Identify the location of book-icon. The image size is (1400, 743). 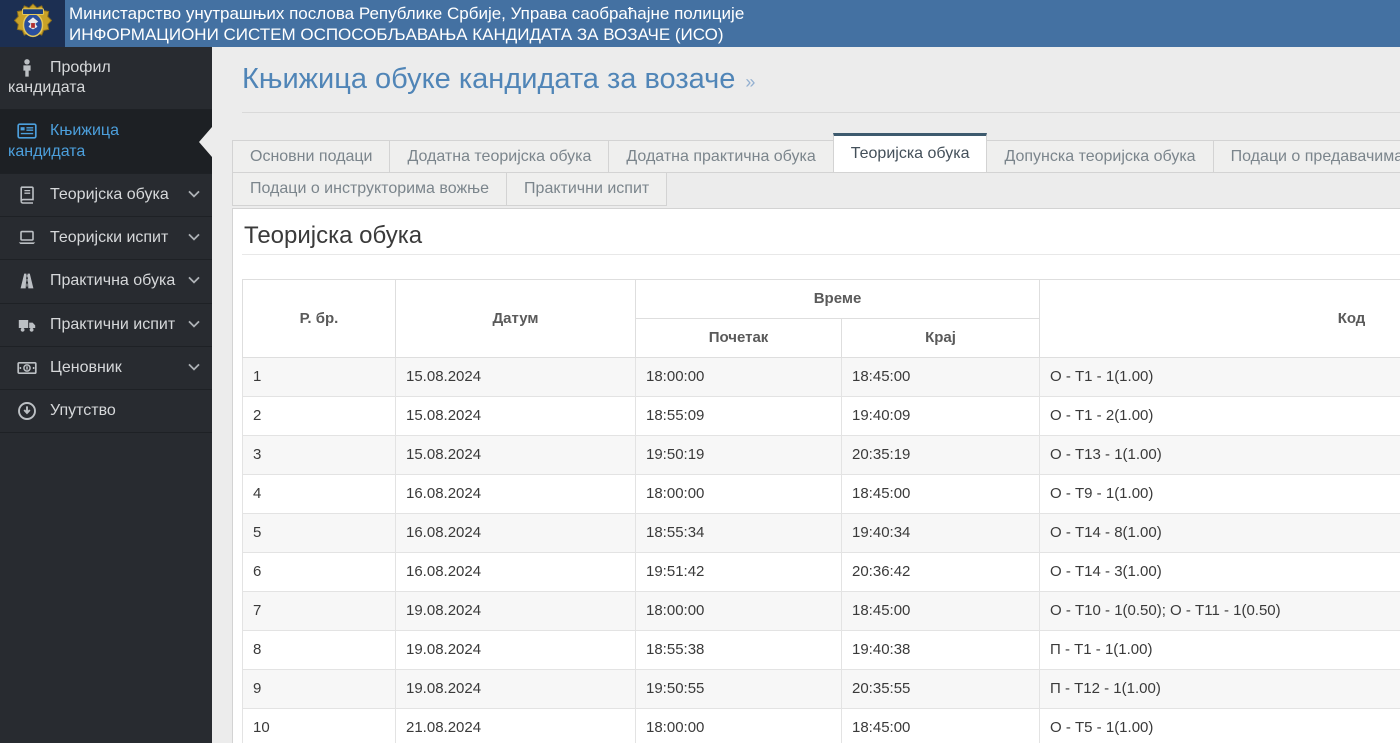
(27, 195).